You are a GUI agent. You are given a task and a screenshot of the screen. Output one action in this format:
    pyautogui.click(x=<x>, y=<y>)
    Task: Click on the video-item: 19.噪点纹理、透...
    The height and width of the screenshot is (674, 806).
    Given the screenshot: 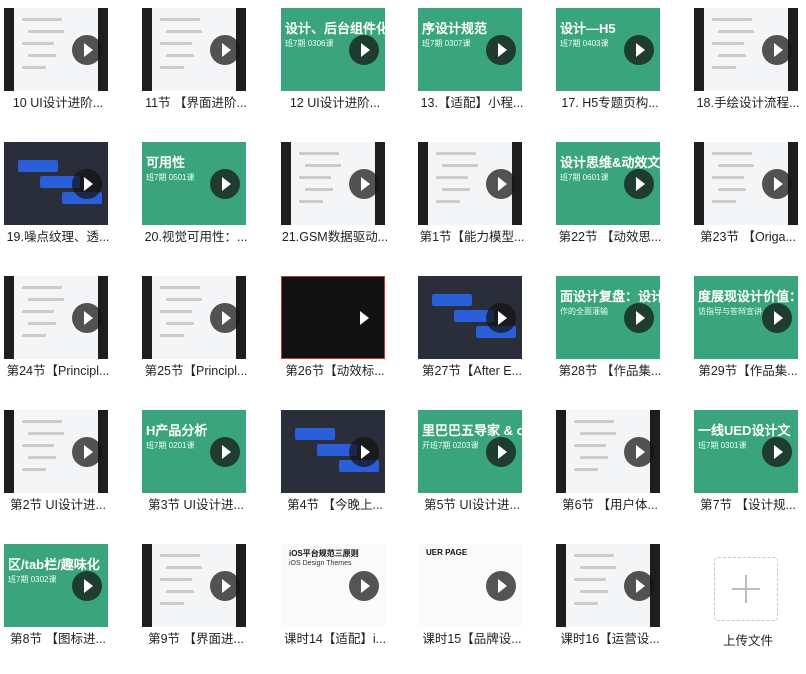 What is the action you would take?
    pyautogui.click(x=56, y=207)
    